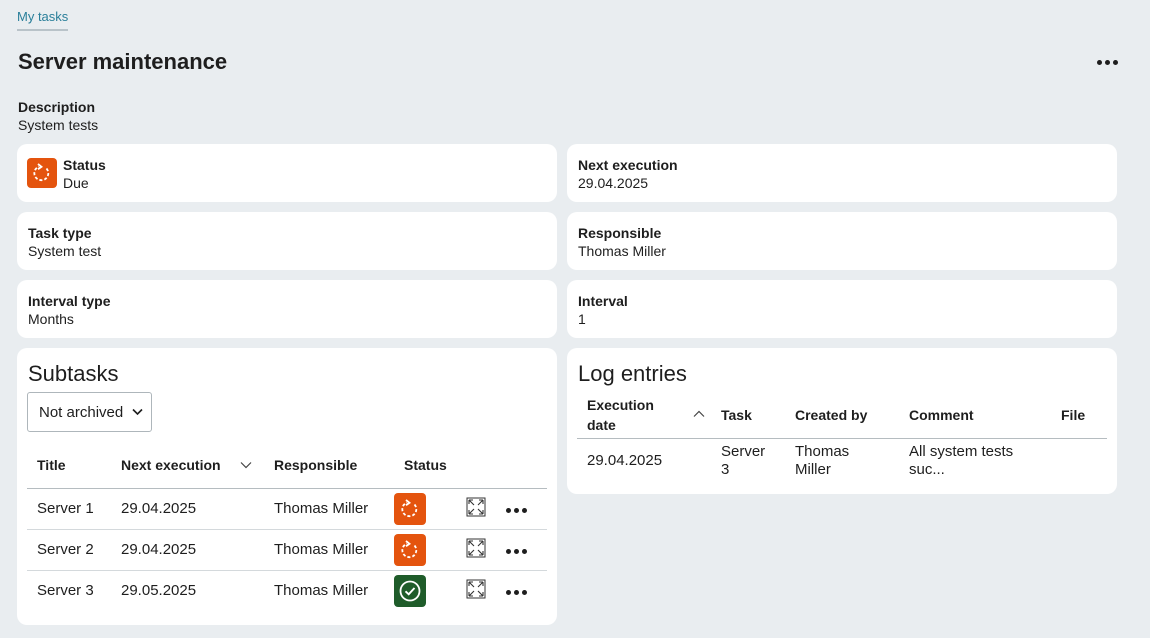 The height and width of the screenshot is (638, 1150). I want to click on row-task-line2: 3, so click(725, 470).